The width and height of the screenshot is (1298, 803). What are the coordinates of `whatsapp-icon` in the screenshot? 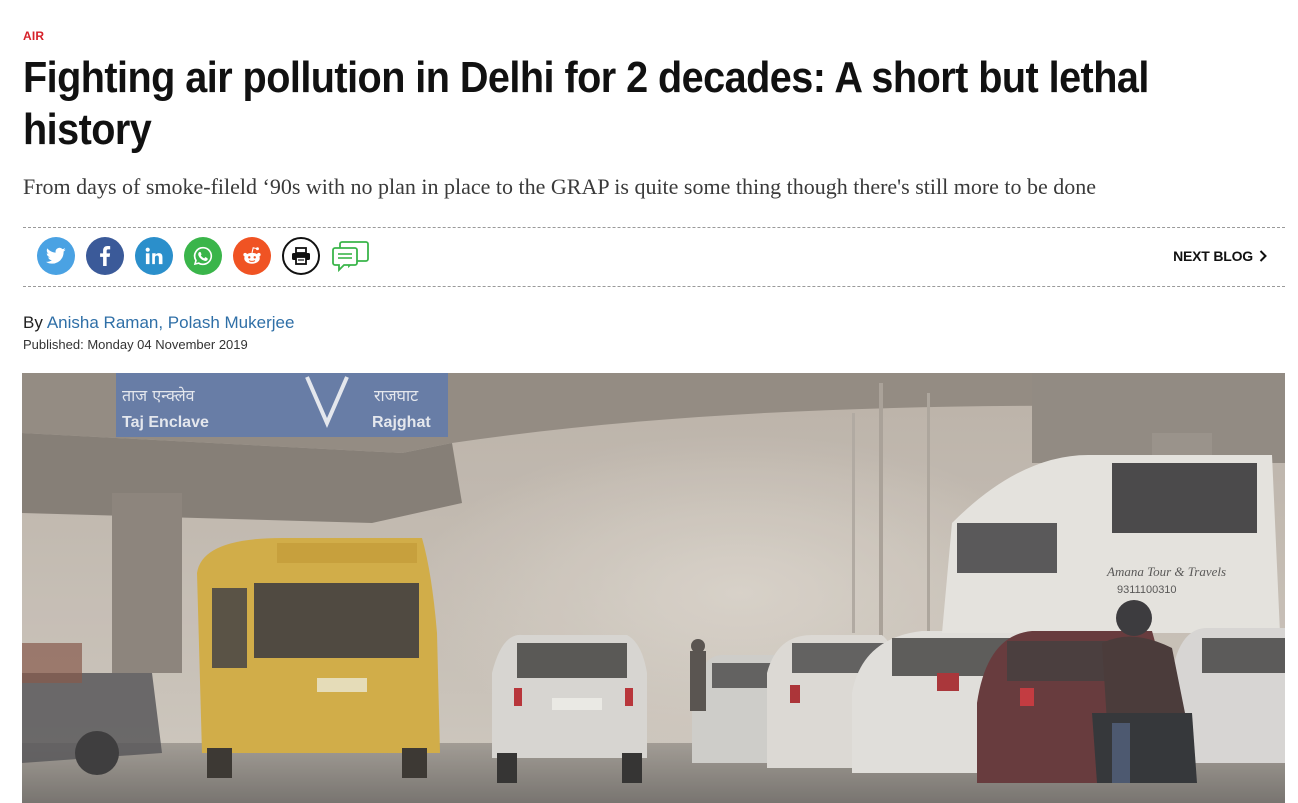 It's located at (203, 256).